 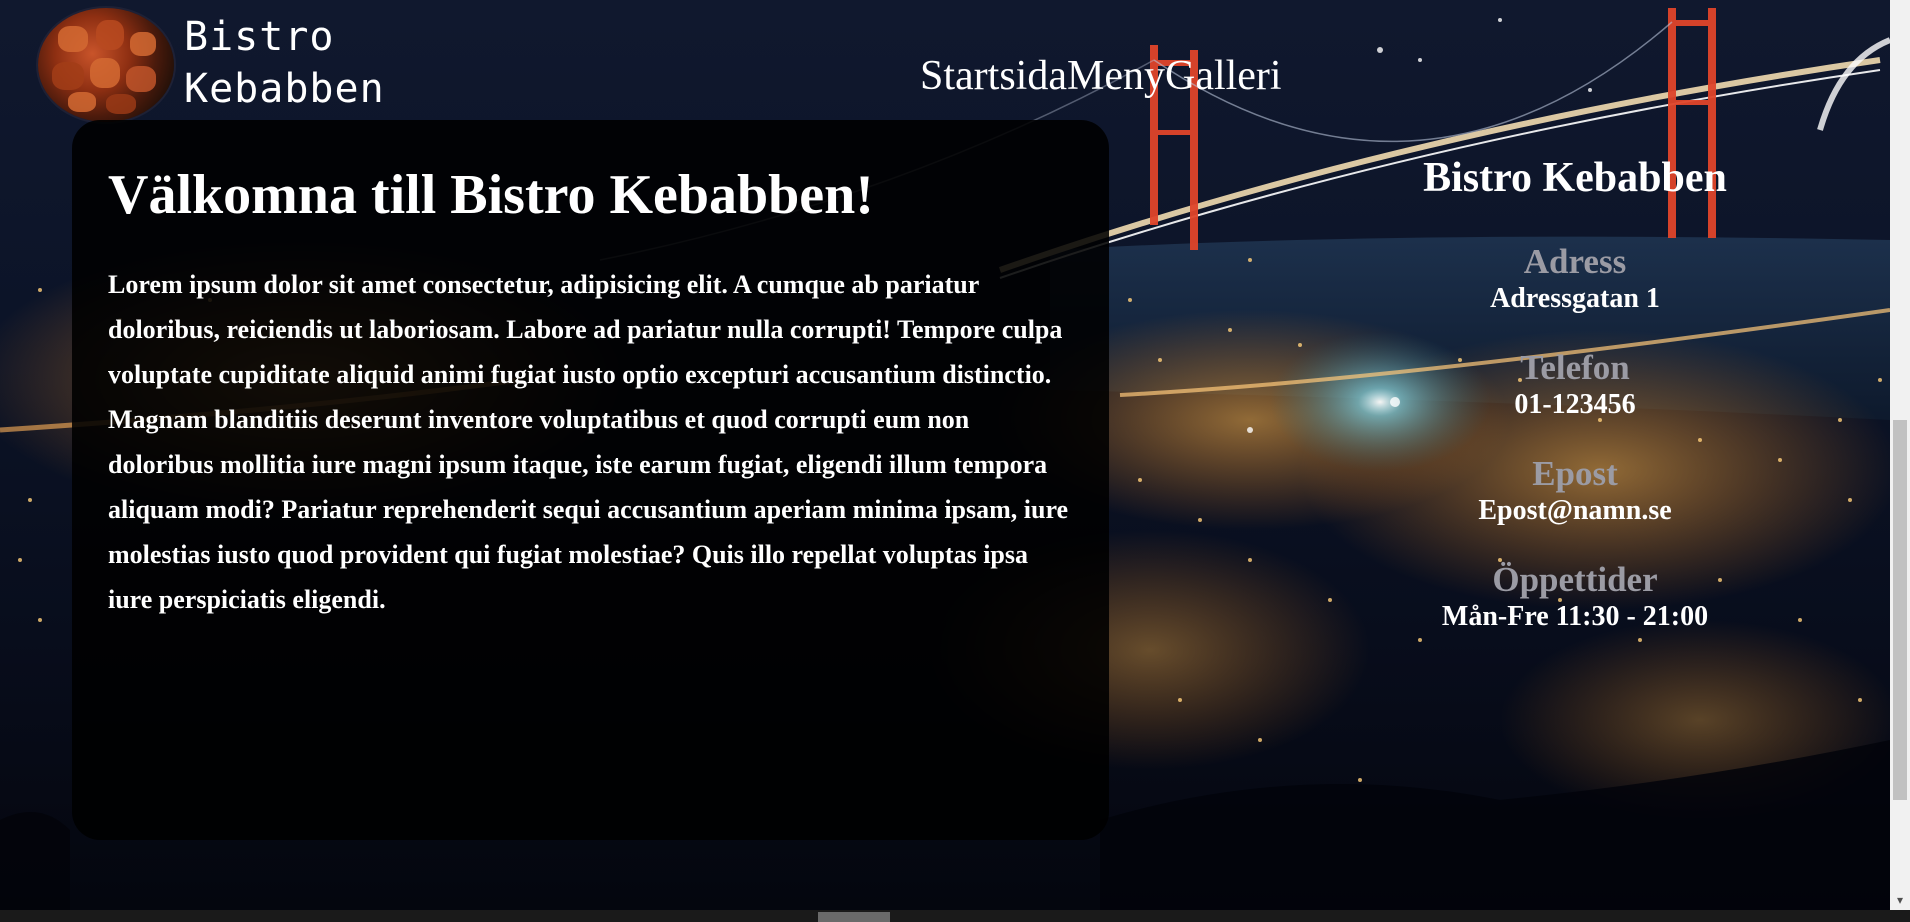 What do you see at coordinates (106, 65) in the screenshot?
I see `kebab-logo-image` at bounding box center [106, 65].